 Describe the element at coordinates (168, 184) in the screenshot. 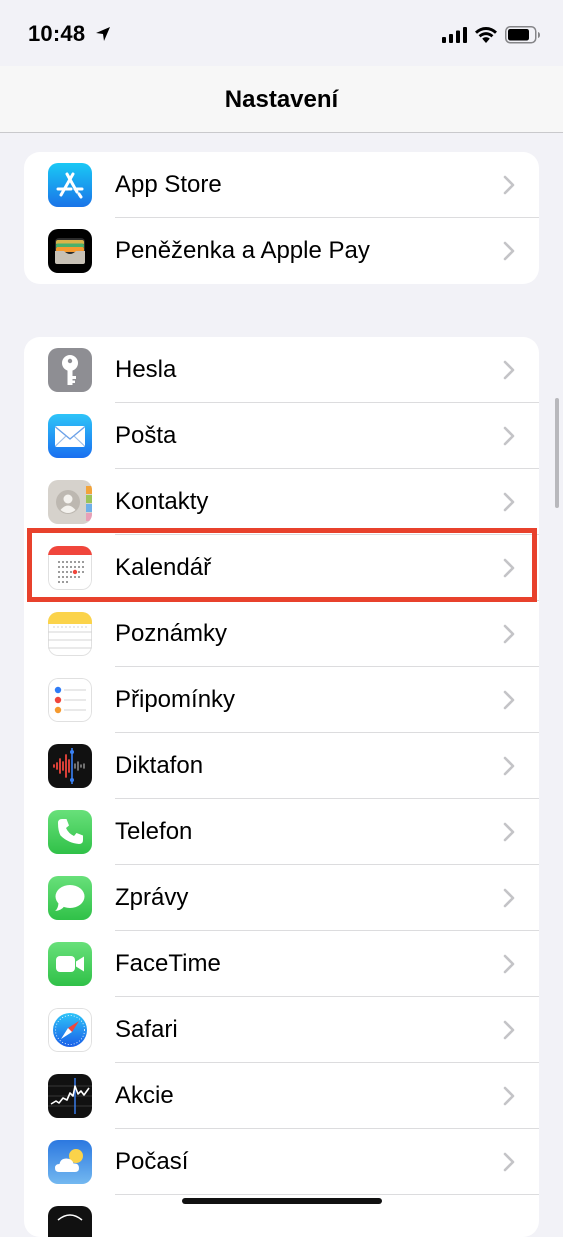

I see `settings-row-label: App Store` at that location.